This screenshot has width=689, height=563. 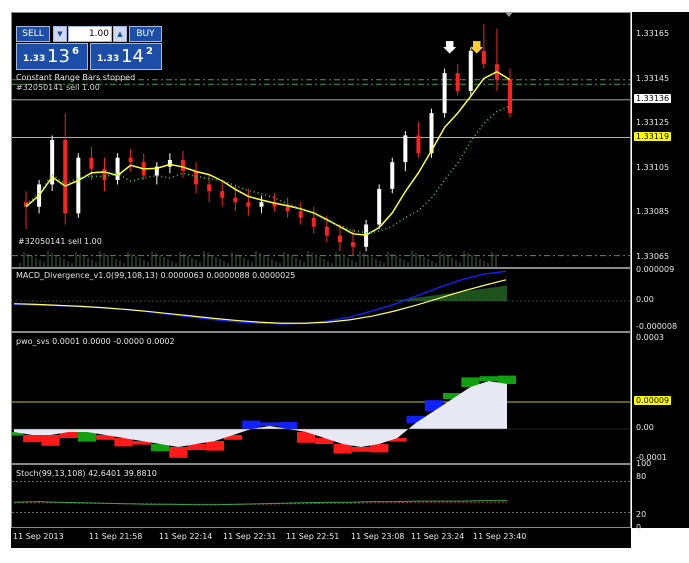 I want to click on time-tick-label: 11 Sep 22:14, so click(x=186, y=536).